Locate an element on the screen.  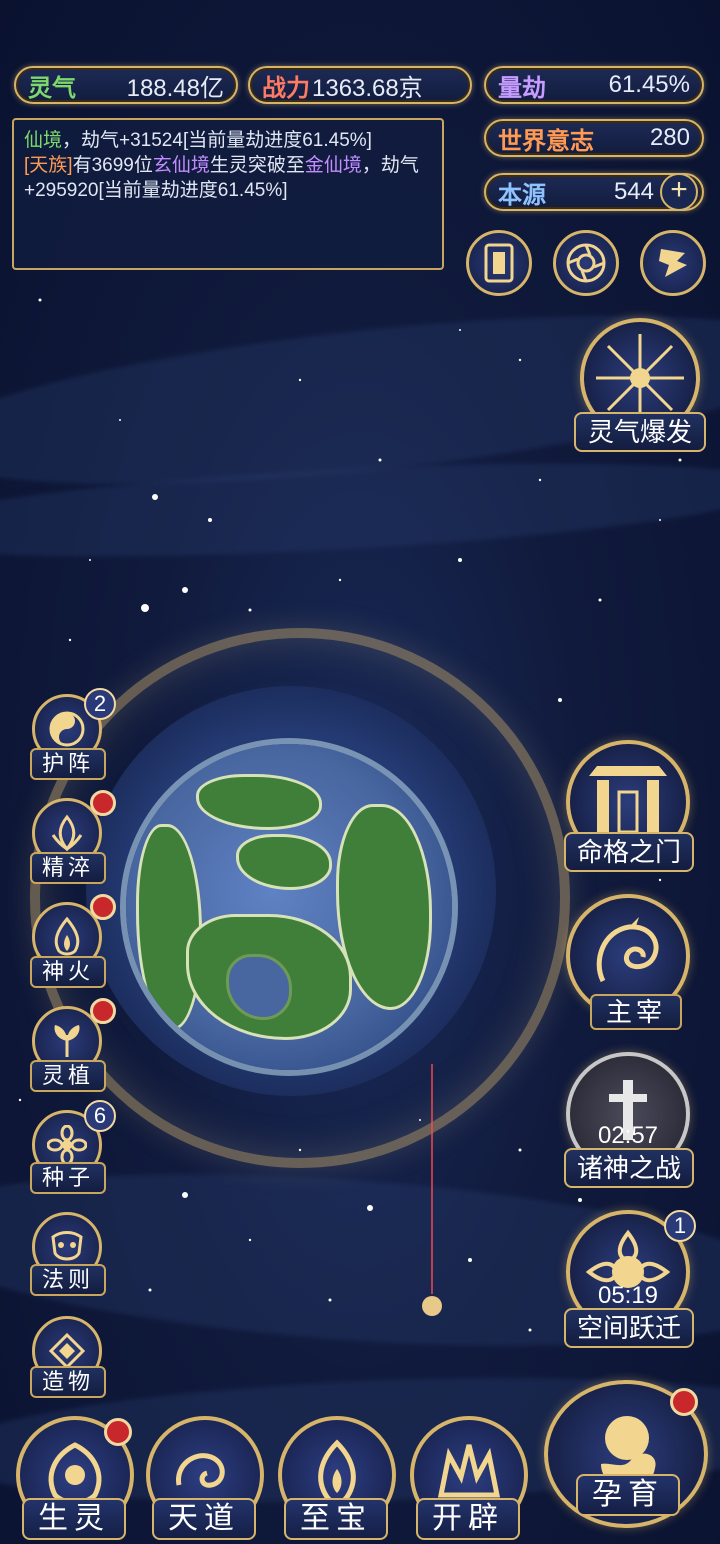
satellite-beam is located at coordinates (432, 1190).